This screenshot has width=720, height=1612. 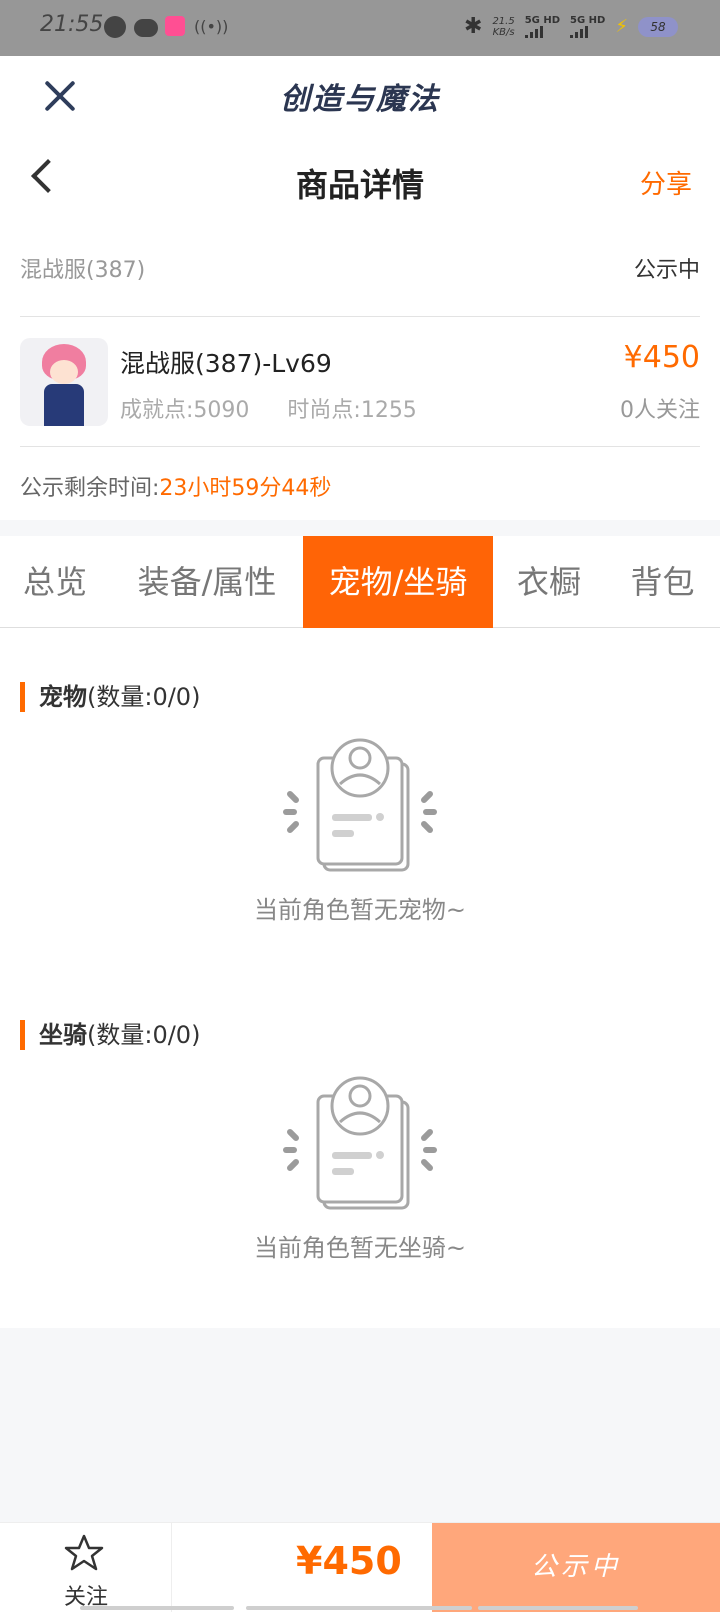 I want to click on follow-button: 关注, so click(x=86, y=1567).